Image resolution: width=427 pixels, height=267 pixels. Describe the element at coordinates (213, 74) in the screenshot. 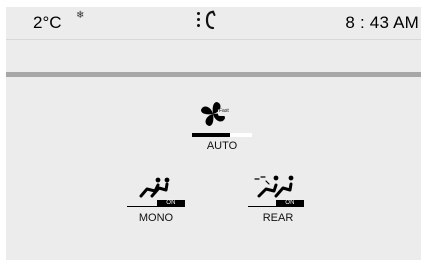

I see `section-divider` at that location.